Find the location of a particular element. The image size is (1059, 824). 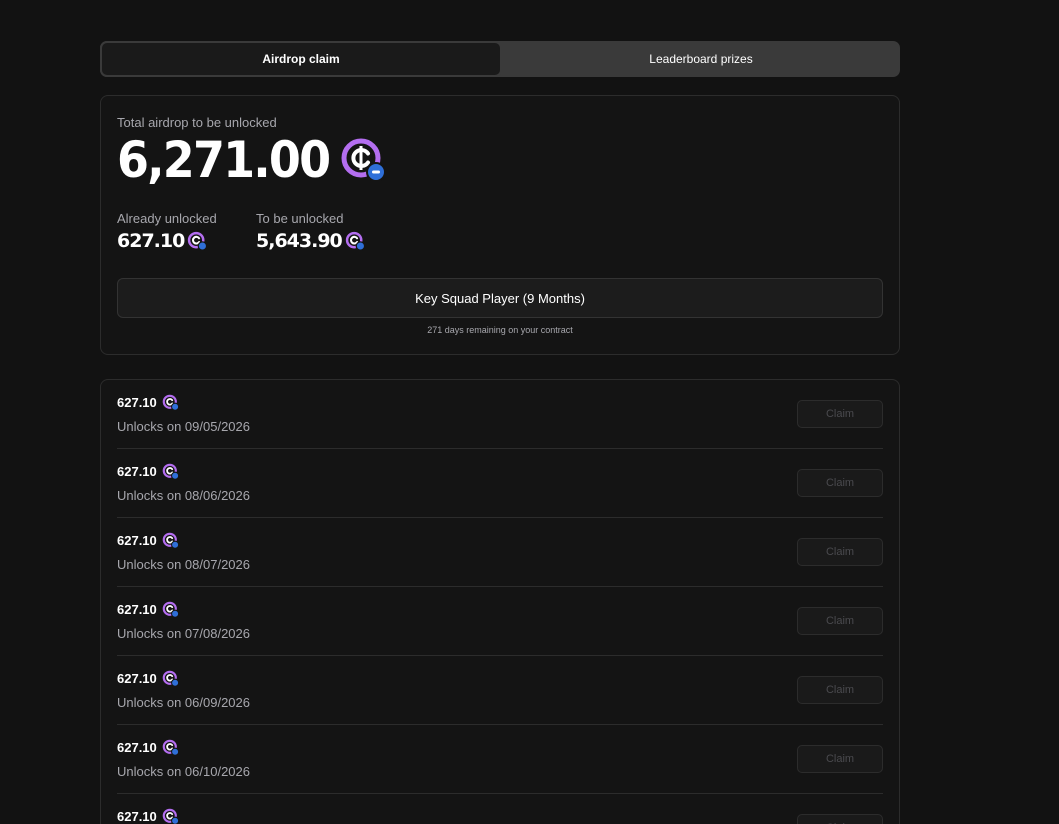

total-airdrop-amount: 6,271.00 is located at coordinates (224, 160).